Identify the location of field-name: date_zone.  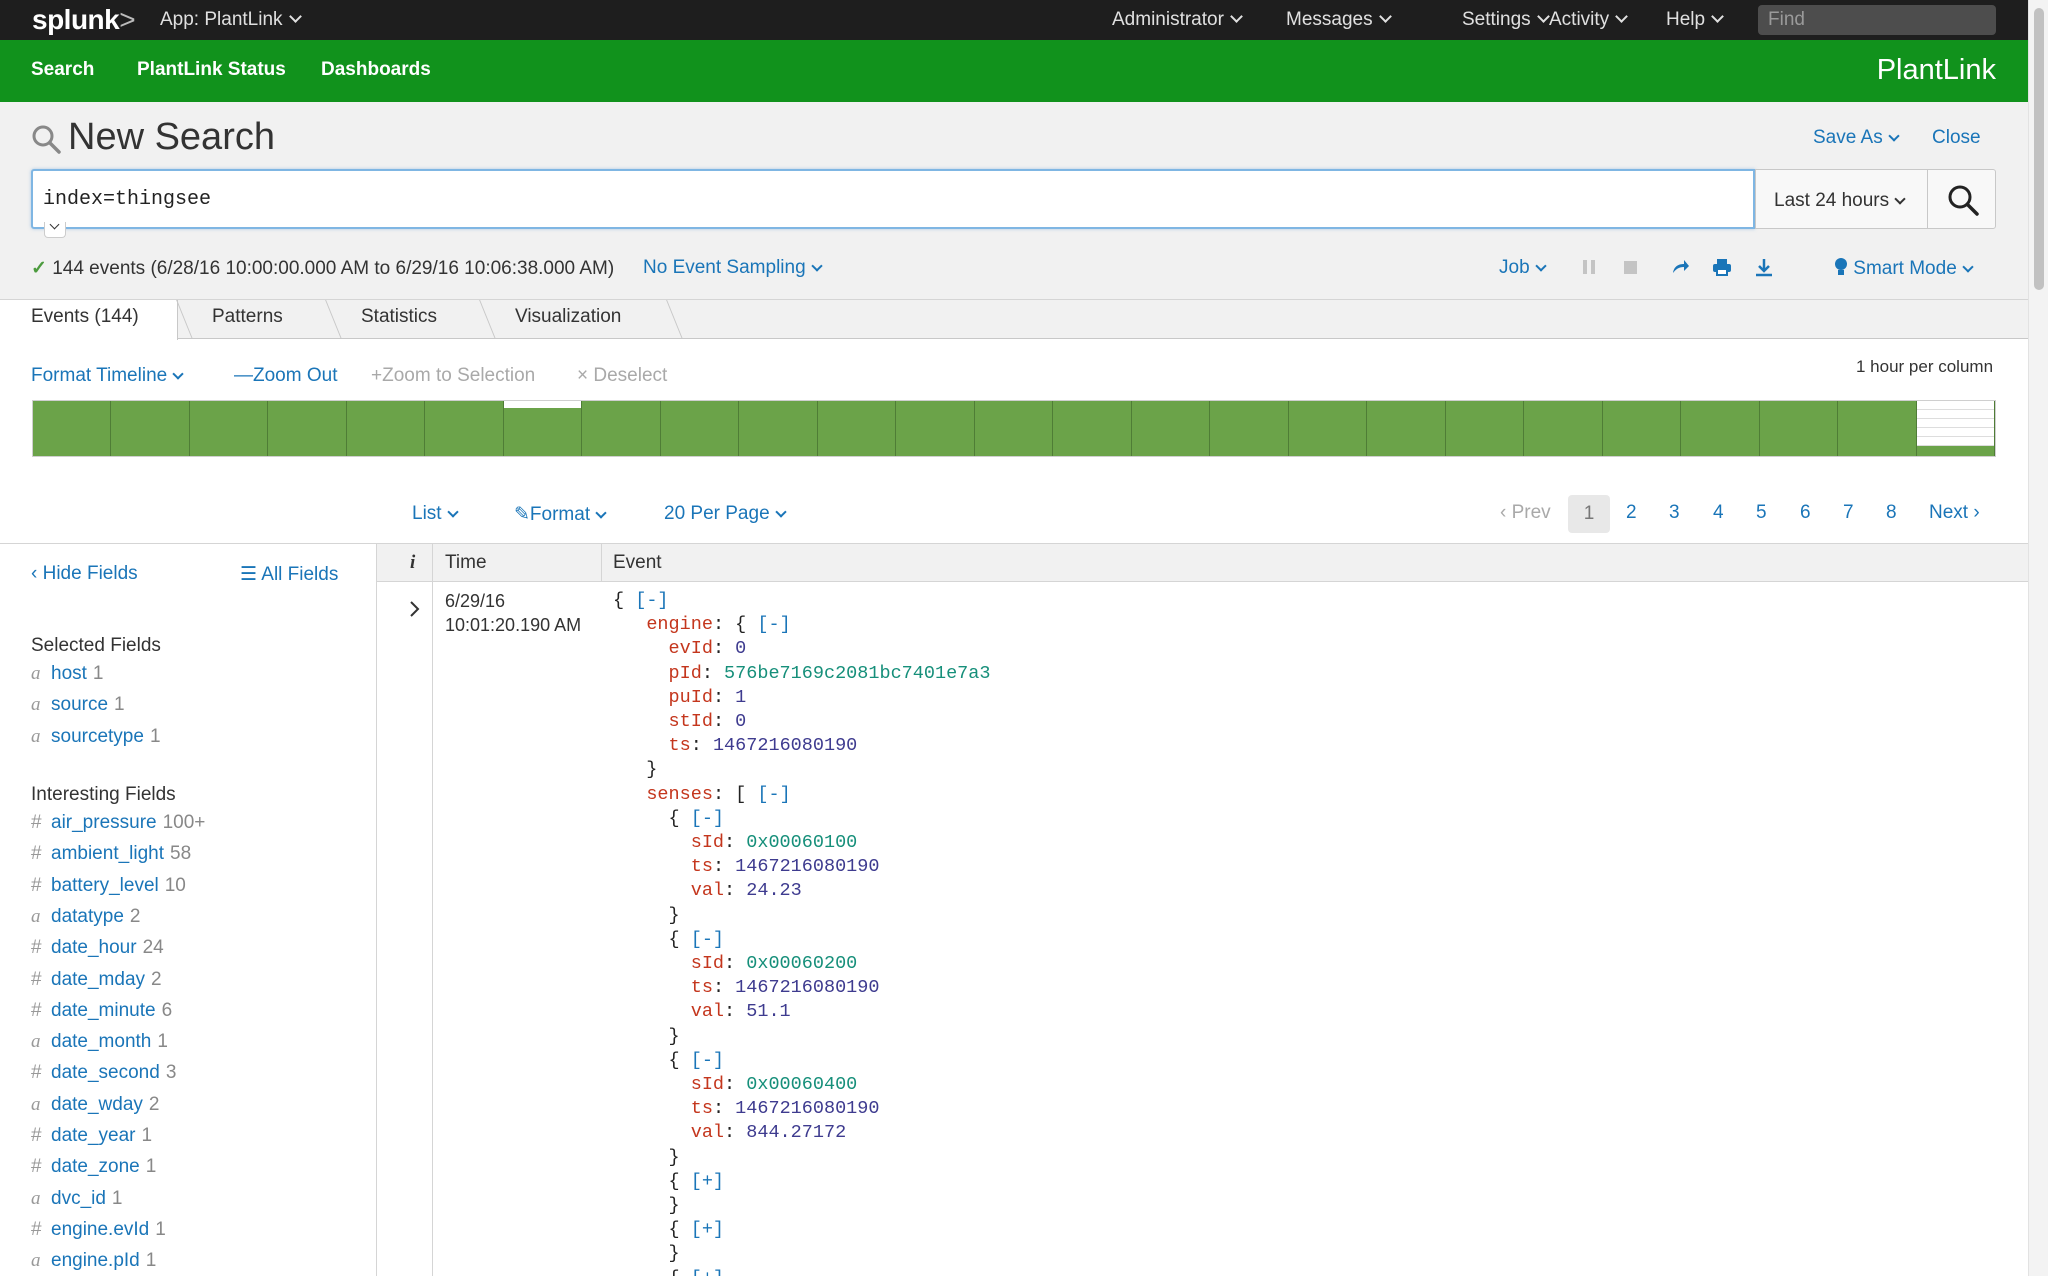
(95, 1166).